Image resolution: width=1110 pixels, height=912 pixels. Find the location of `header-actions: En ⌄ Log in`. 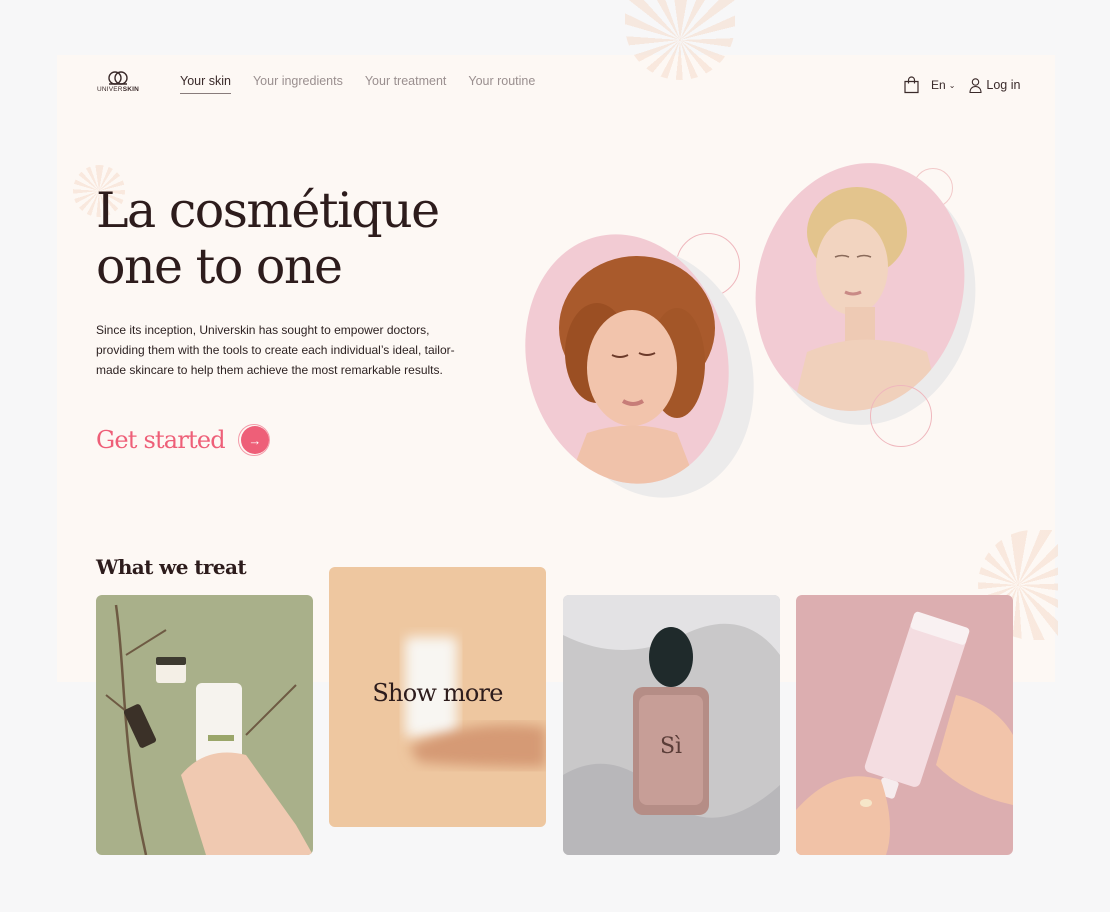

header-actions: En ⌄ Log in is located at coordinates (961, 85).